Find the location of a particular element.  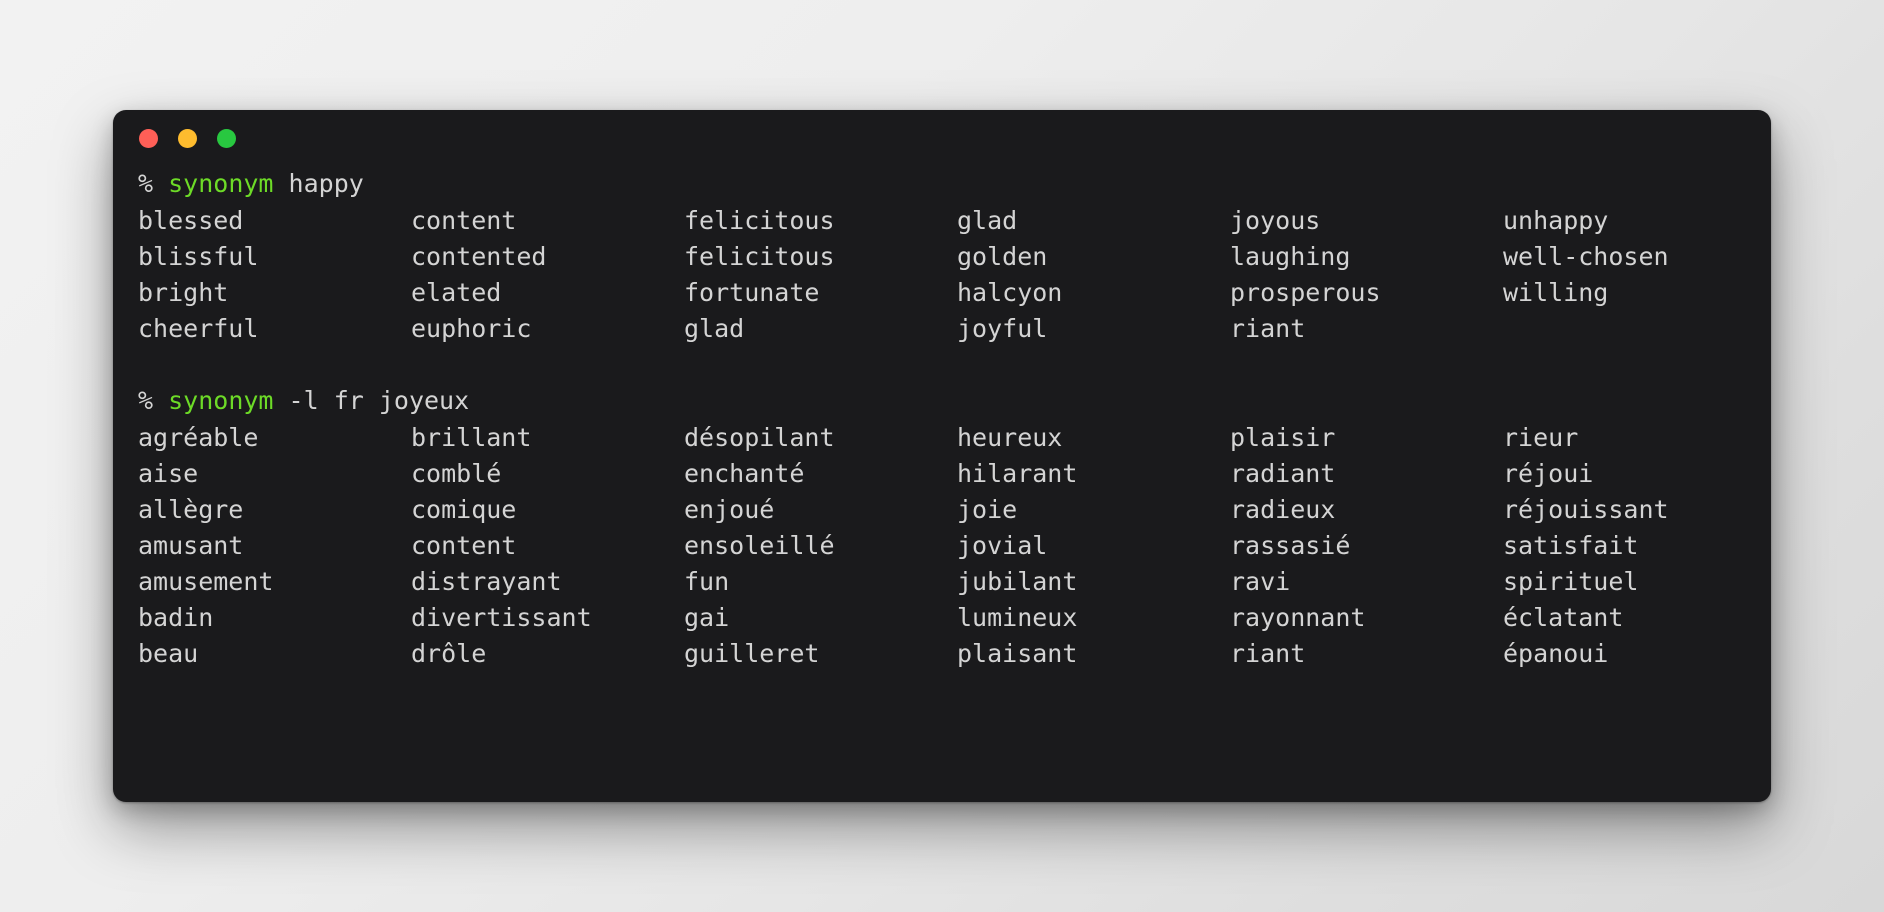

synonym-word: épanoui is located at coordinates (1556, 653).